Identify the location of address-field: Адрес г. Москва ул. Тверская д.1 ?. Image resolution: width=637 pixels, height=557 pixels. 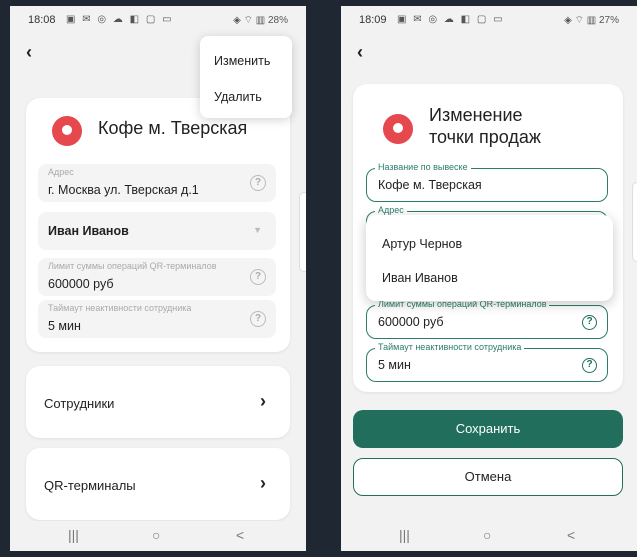
(157, 183).